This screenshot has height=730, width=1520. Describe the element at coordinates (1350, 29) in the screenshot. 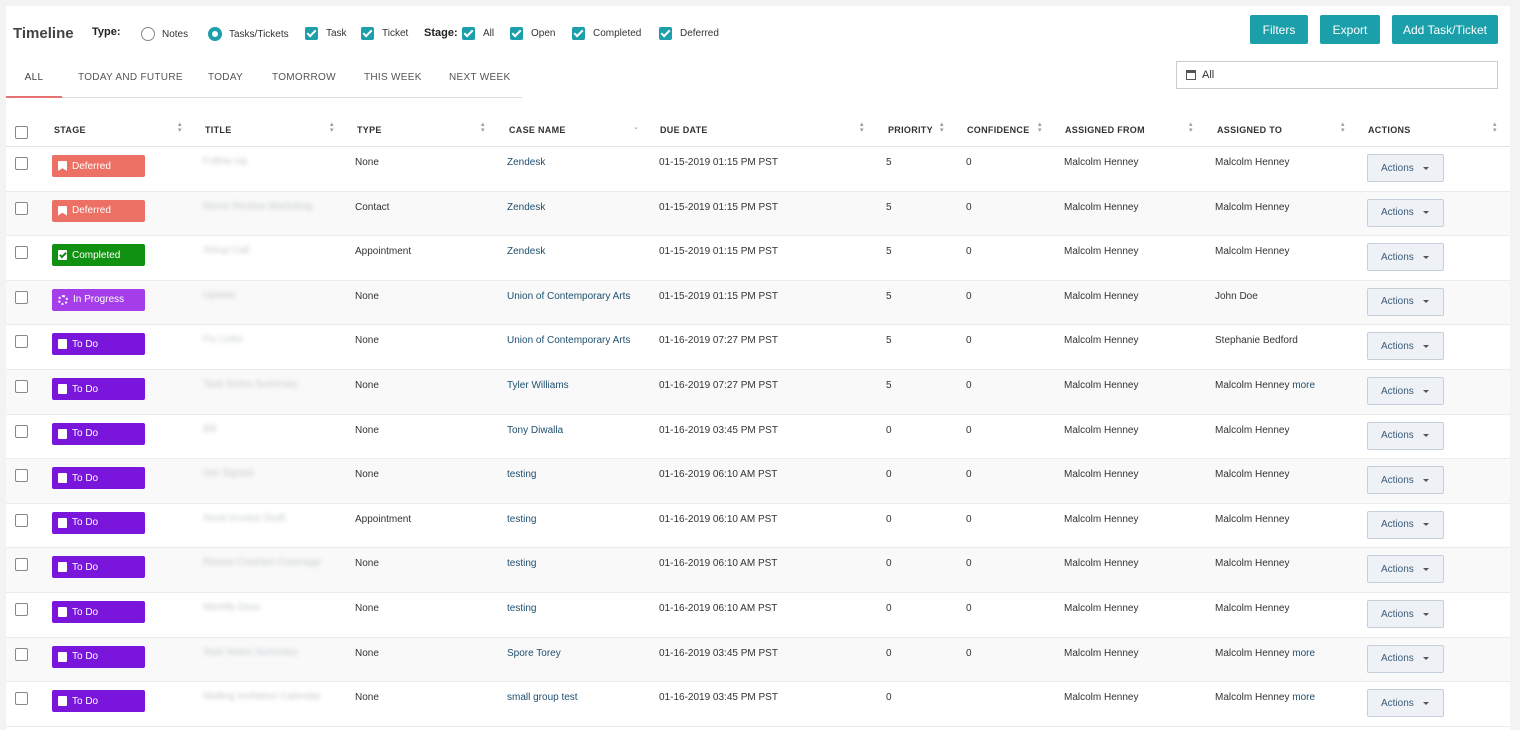

I see `export-button: Export` at that location.